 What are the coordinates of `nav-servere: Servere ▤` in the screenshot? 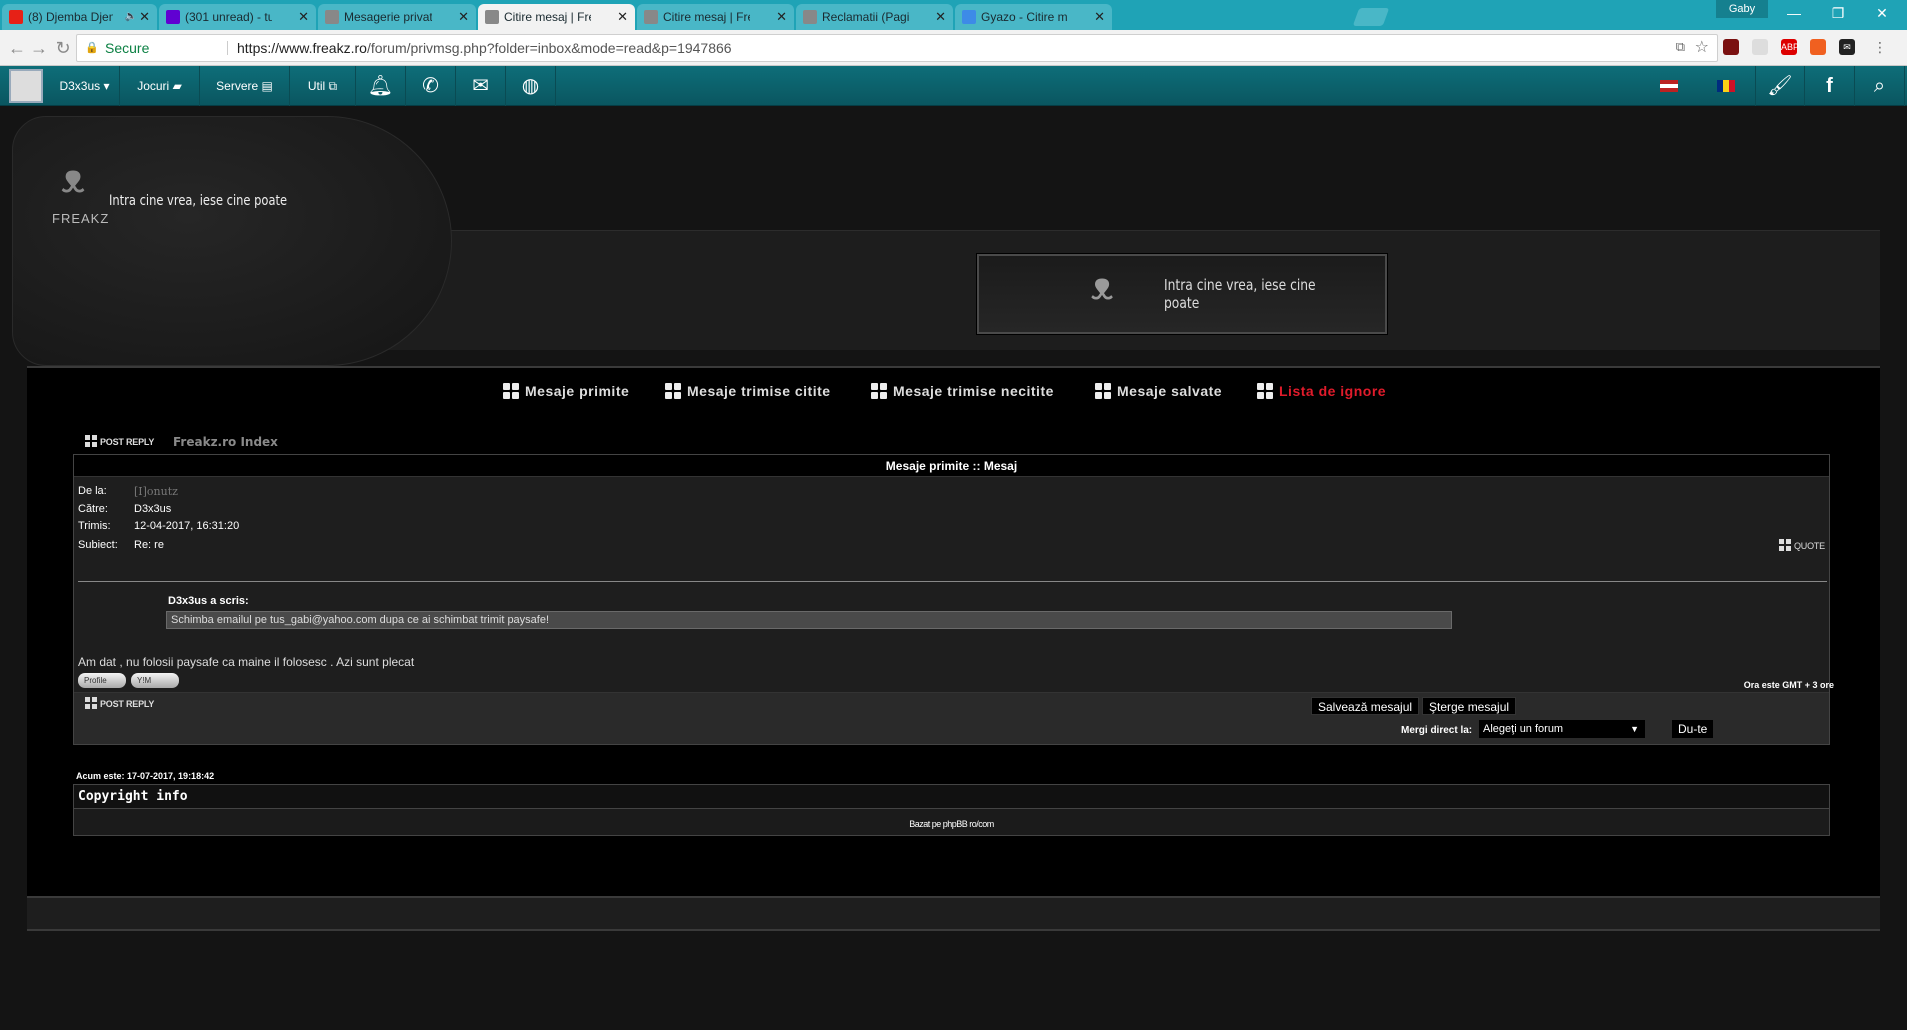 It's located at (245, 86).